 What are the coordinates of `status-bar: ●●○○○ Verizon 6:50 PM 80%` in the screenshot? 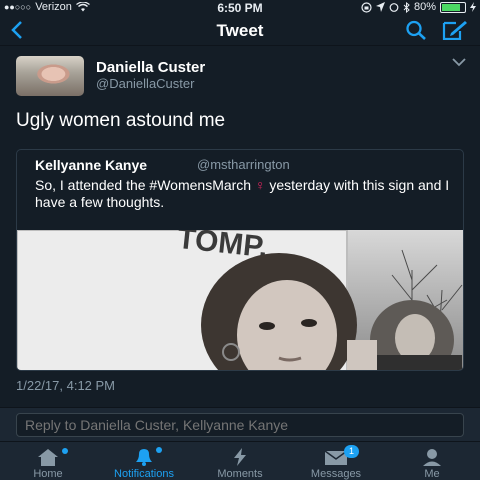 It's located at (240, 7).